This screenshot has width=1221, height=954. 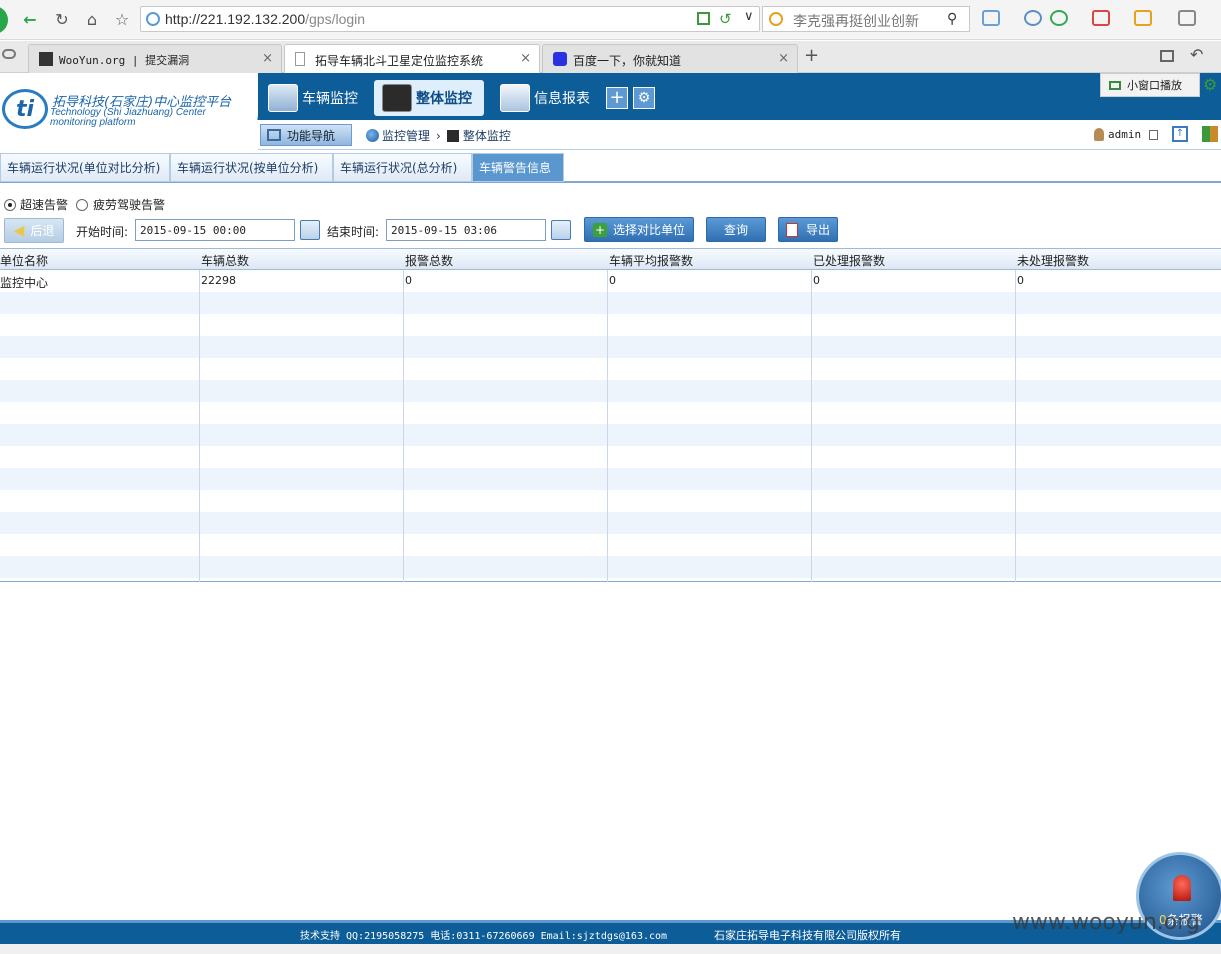 What do you see at coordinates (627, 61) in the screenshot?
I see `tab-title: 百度一下，你就知道` at bounding box center [627, 61].